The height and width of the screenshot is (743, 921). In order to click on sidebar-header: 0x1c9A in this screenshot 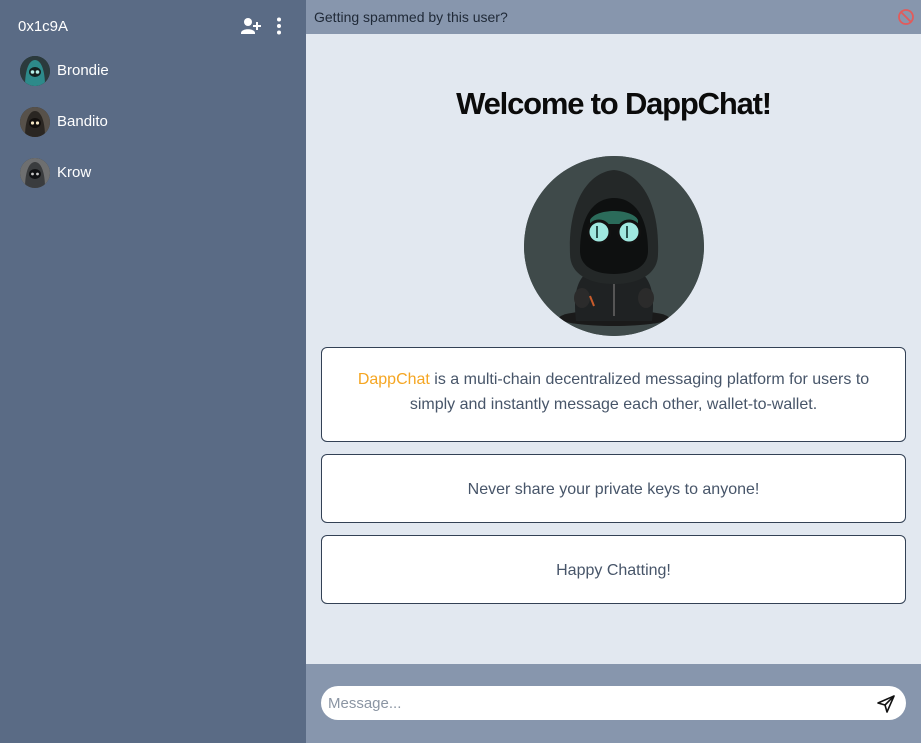, I will do `click(155, 27)`.